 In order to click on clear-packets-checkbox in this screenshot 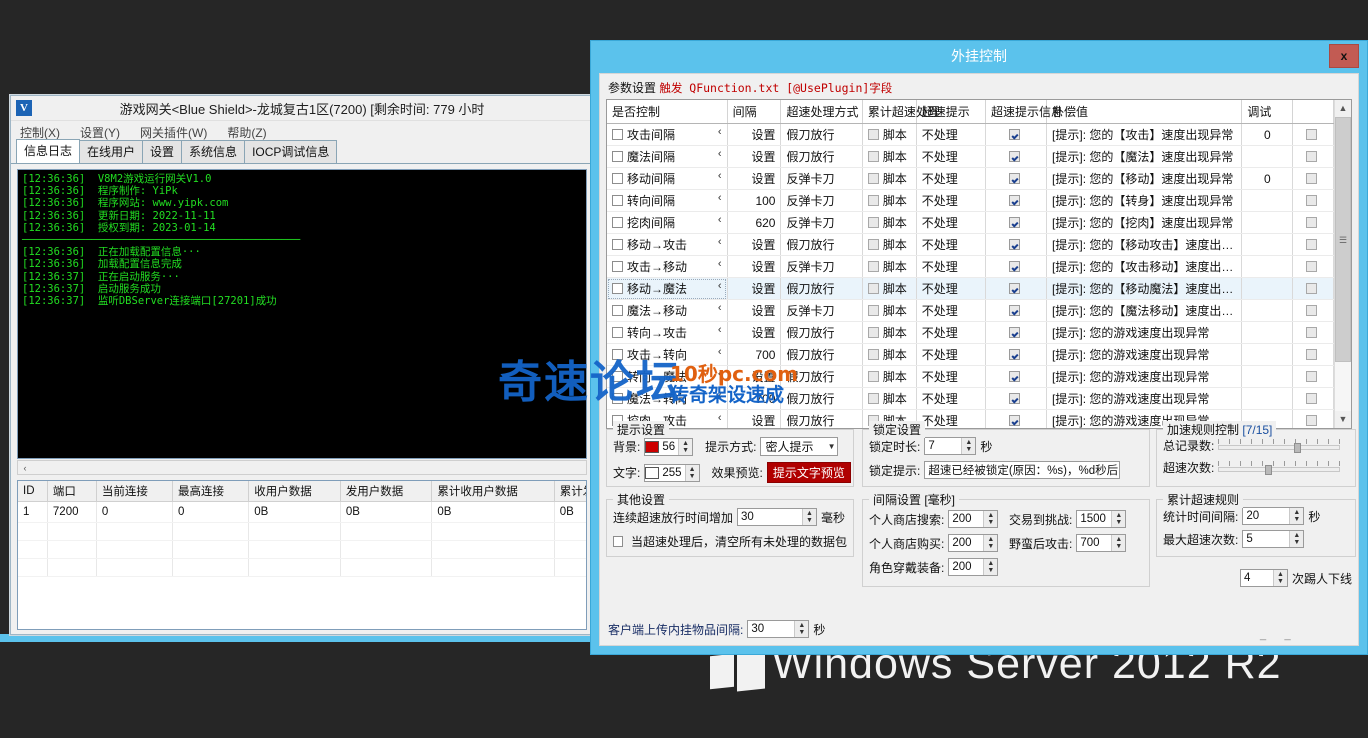, I will do `click(618, 541)`.